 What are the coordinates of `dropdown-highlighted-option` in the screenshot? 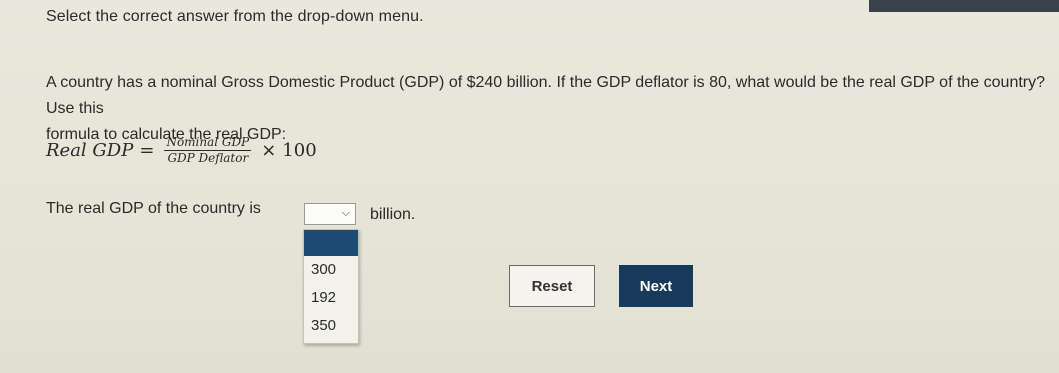 It's located at (331, 243).